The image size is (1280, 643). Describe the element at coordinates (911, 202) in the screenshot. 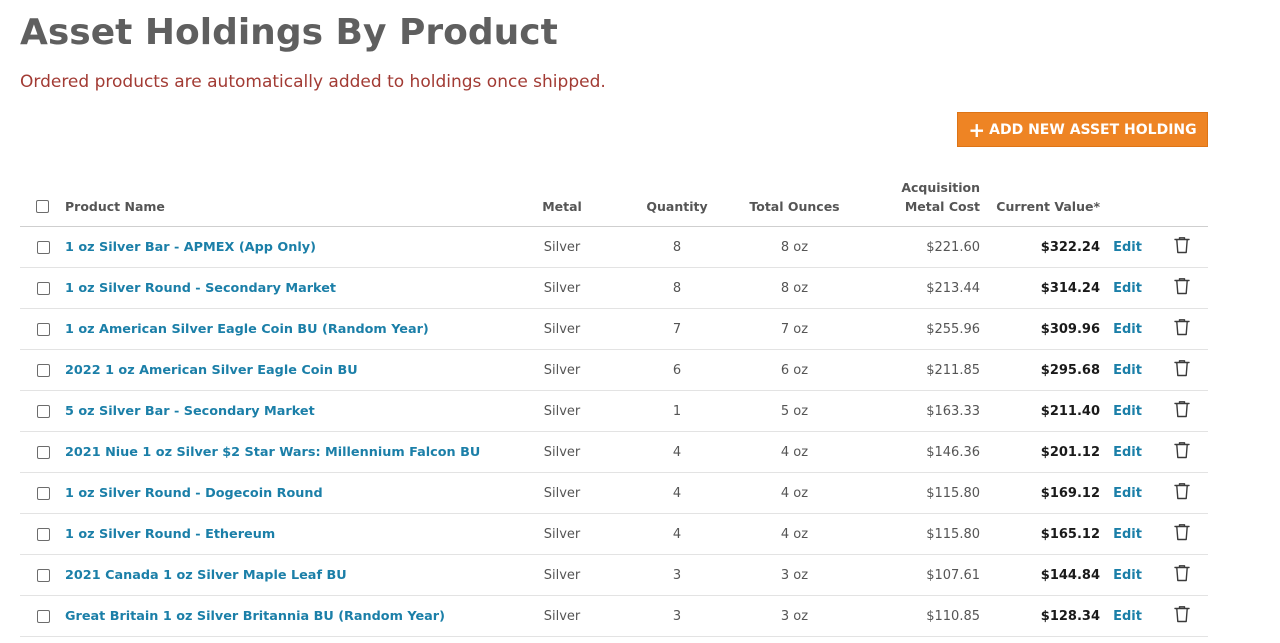

I see `column-acquisition-metal-cost: Acquisition Metal Cost` at that location.